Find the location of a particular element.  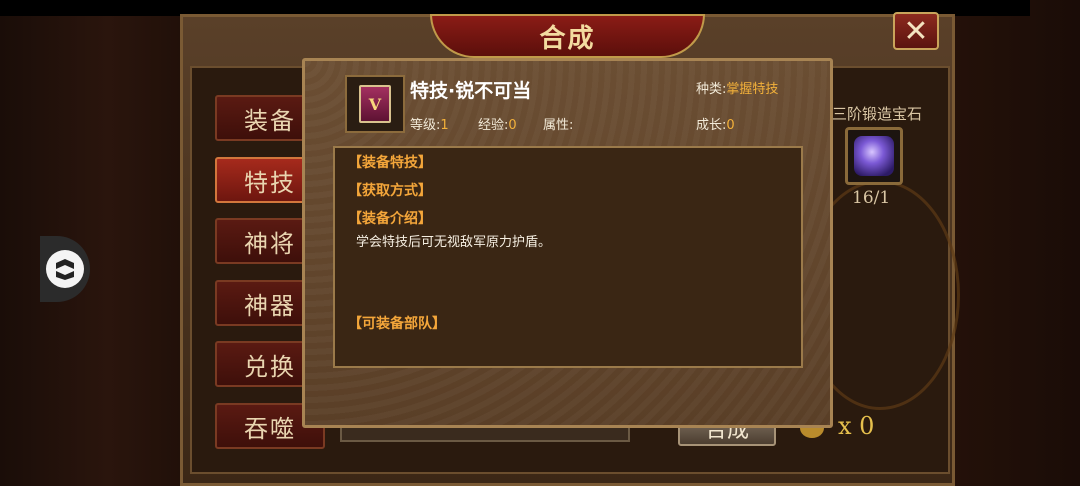

item-icon-frame: V is located at coordinates (375, 104).